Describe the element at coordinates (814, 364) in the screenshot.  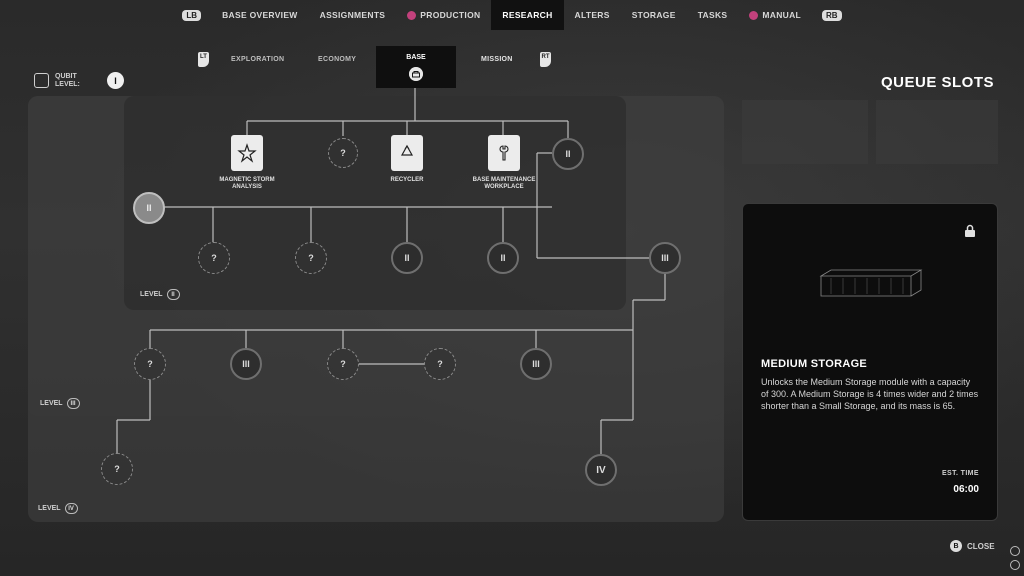
I see `research-title: MEDIUM STORAGE` at that location.